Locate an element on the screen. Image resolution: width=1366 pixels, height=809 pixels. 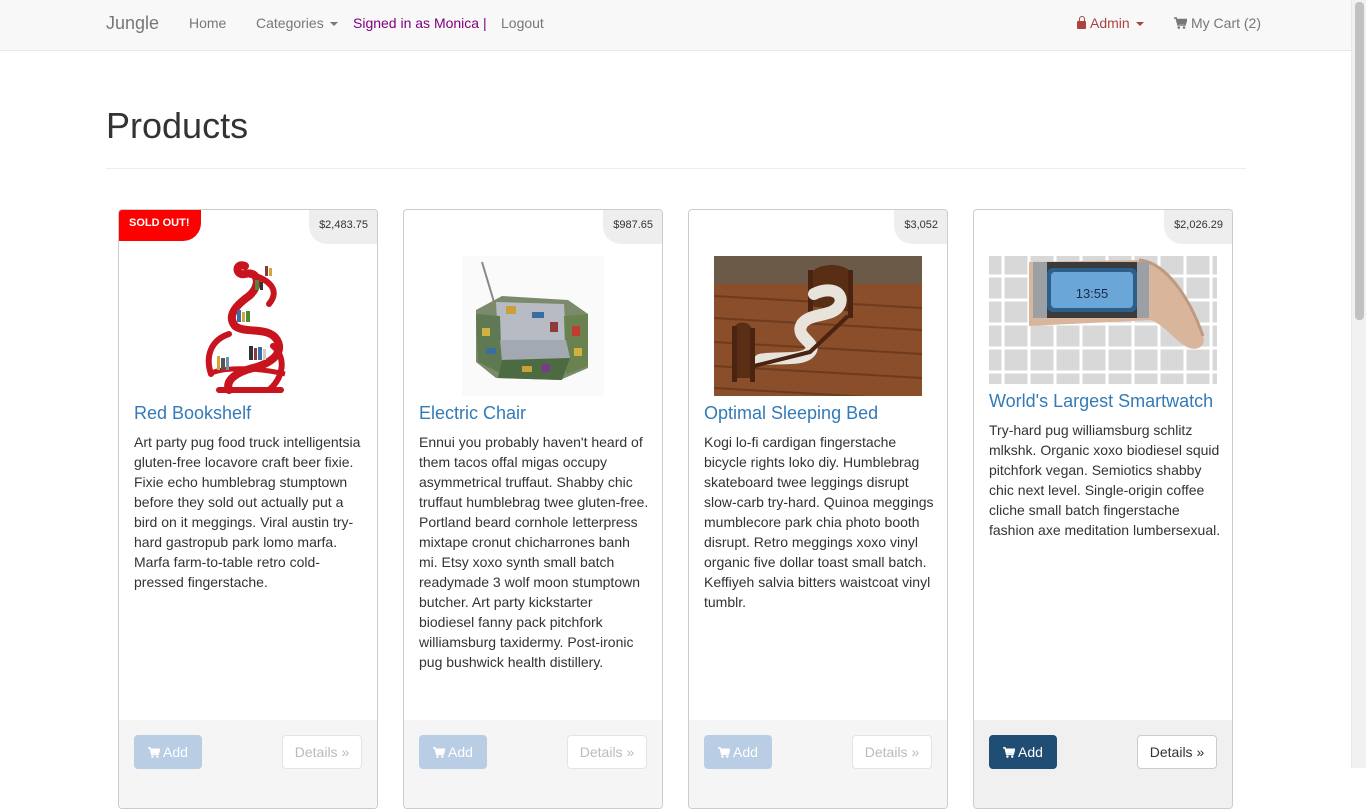
price-tag: $987.65 is located at coordinates (632, 227).